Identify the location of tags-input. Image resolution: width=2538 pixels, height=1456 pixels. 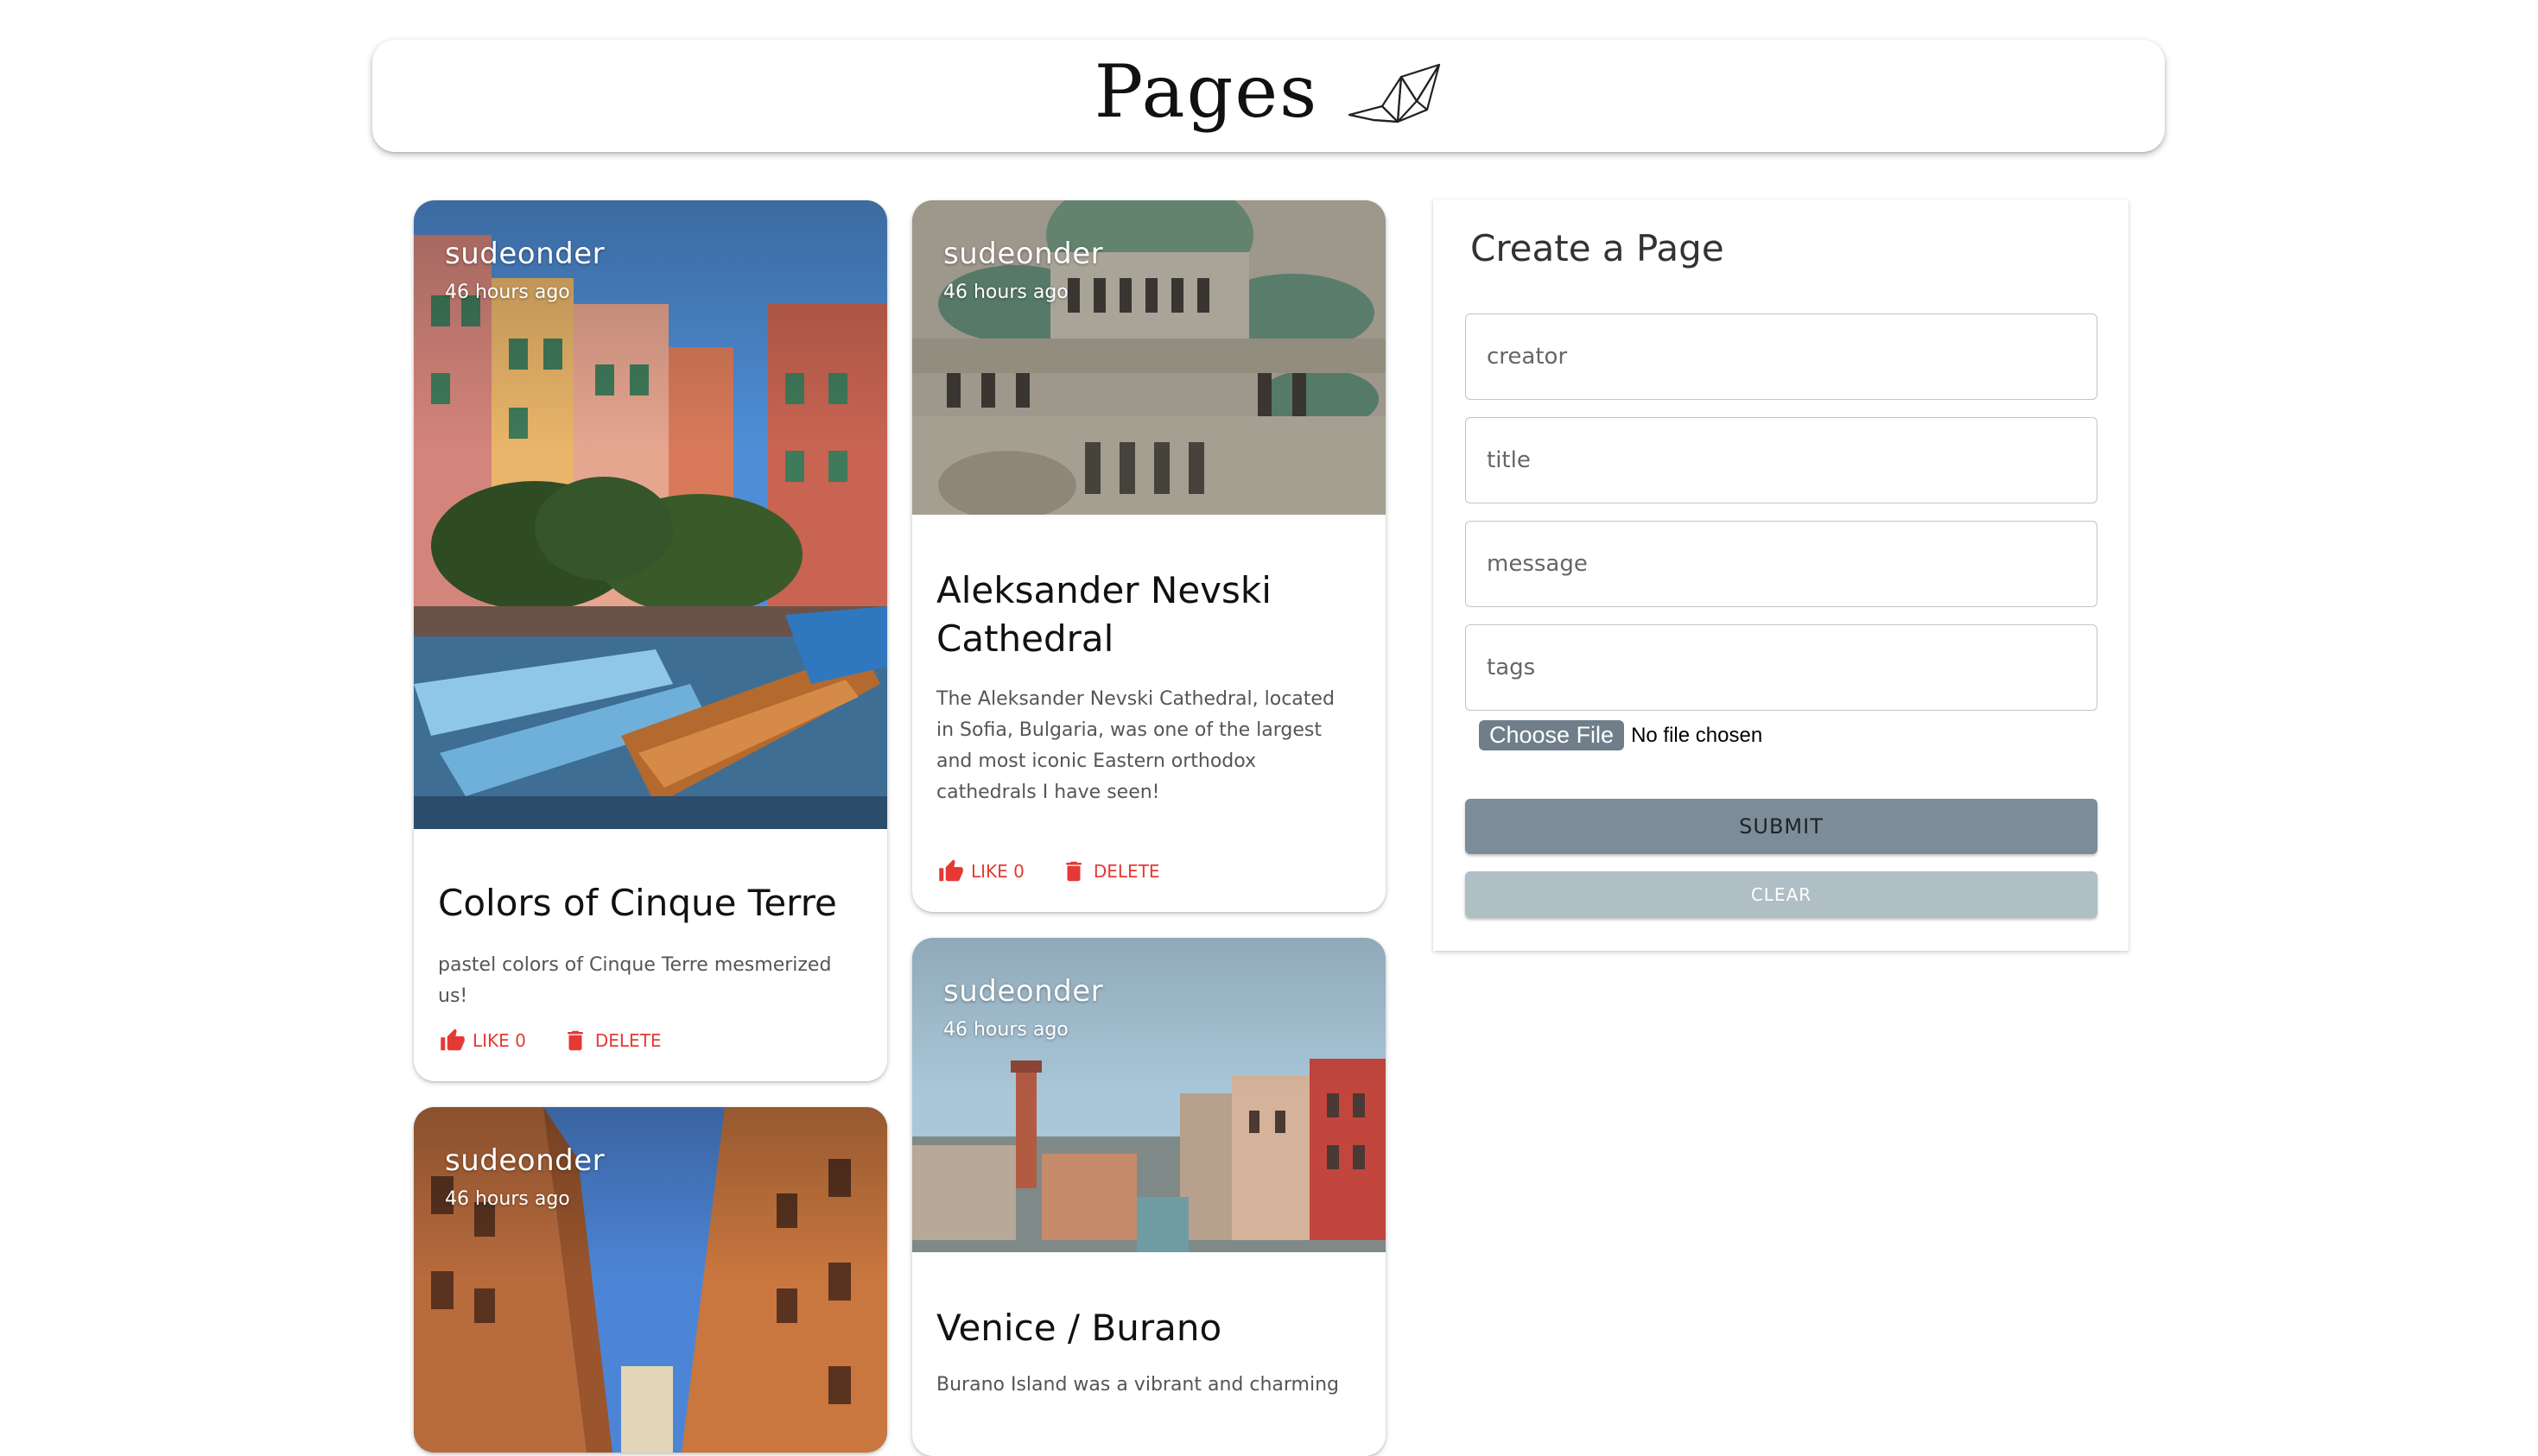
(1781, 667).